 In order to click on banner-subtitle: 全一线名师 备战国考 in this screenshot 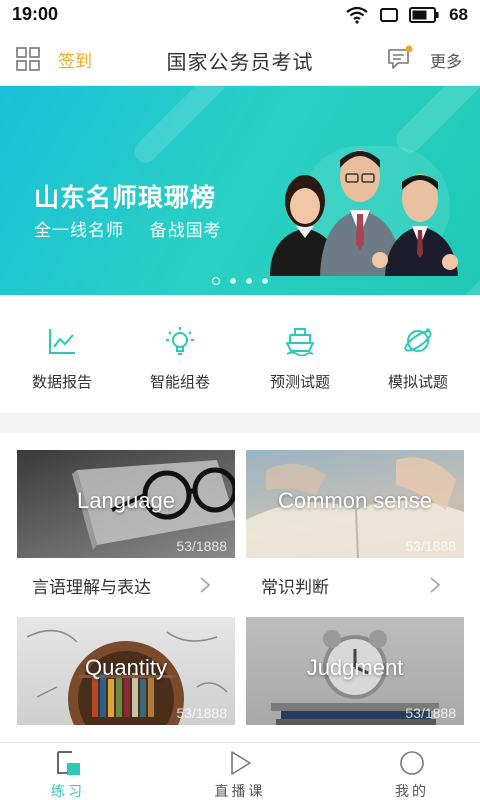, I will do `click(128, 231)`.